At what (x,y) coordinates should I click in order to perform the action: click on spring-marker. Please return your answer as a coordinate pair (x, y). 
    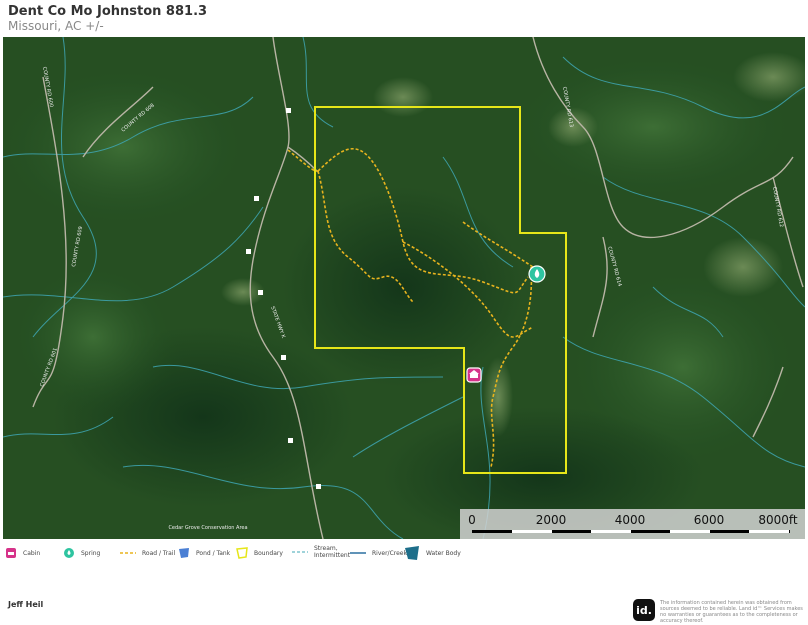
    Looking at the image, I should click on (537, 274).